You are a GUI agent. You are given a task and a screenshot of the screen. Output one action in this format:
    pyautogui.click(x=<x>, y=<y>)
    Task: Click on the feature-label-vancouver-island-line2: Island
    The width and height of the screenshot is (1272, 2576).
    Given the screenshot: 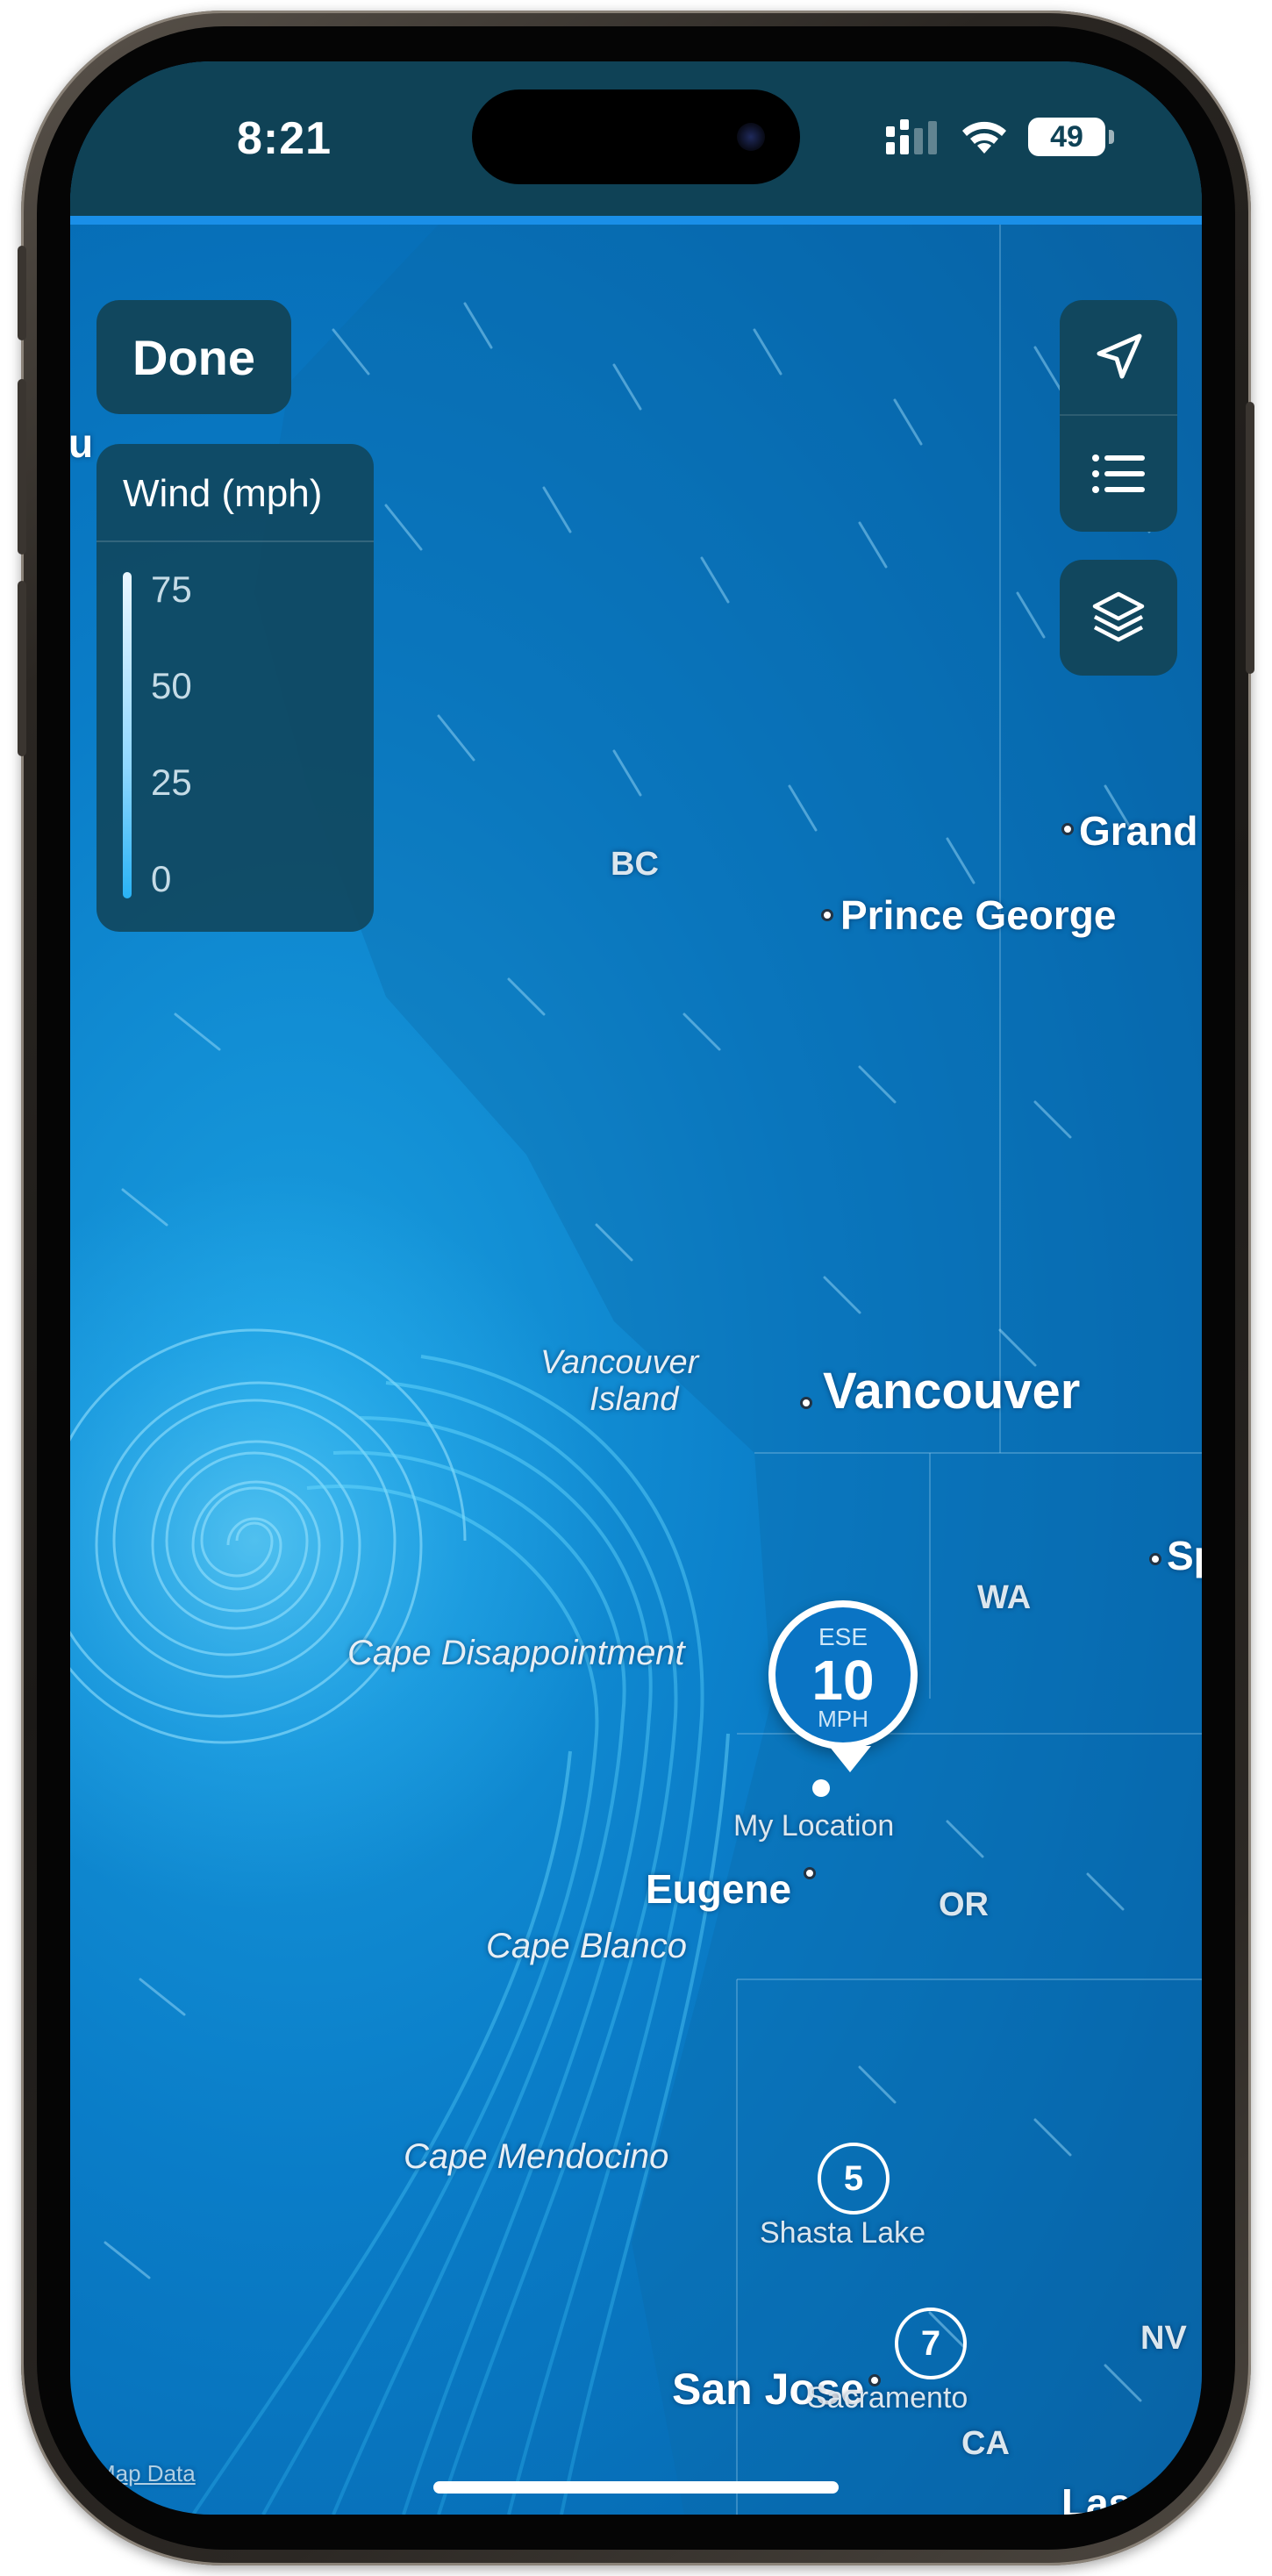 What is the action you would take?
    pyautogui.click(x=634, y=1399)
    